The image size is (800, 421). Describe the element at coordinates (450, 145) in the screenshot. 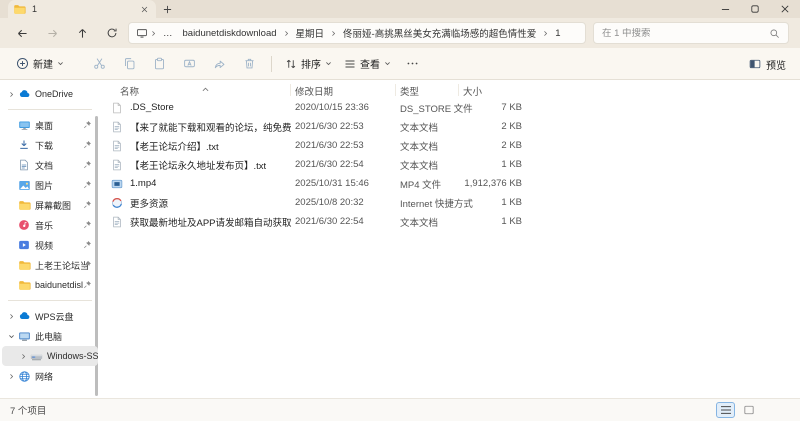

I see `file-row: 【老王论坛介绍】.txt 2021/6/30 22:53 文本文档 2 KB` at that location.